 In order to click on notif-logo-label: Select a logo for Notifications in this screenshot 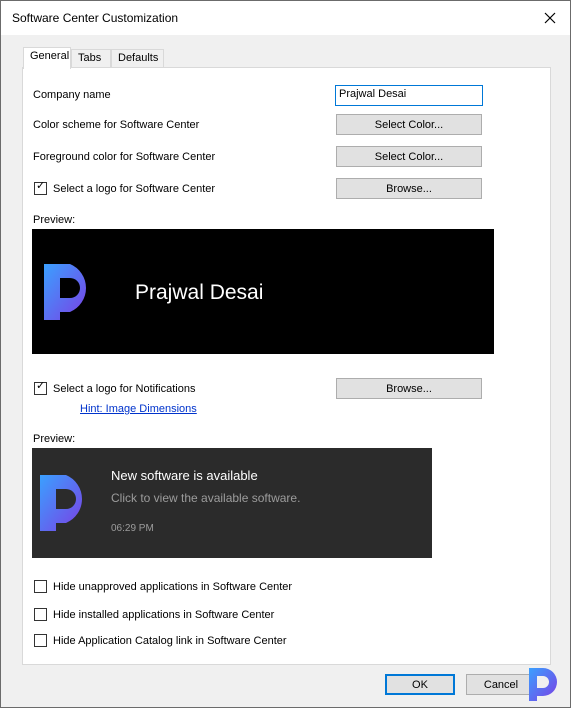, I will do `click(124, 389)`.